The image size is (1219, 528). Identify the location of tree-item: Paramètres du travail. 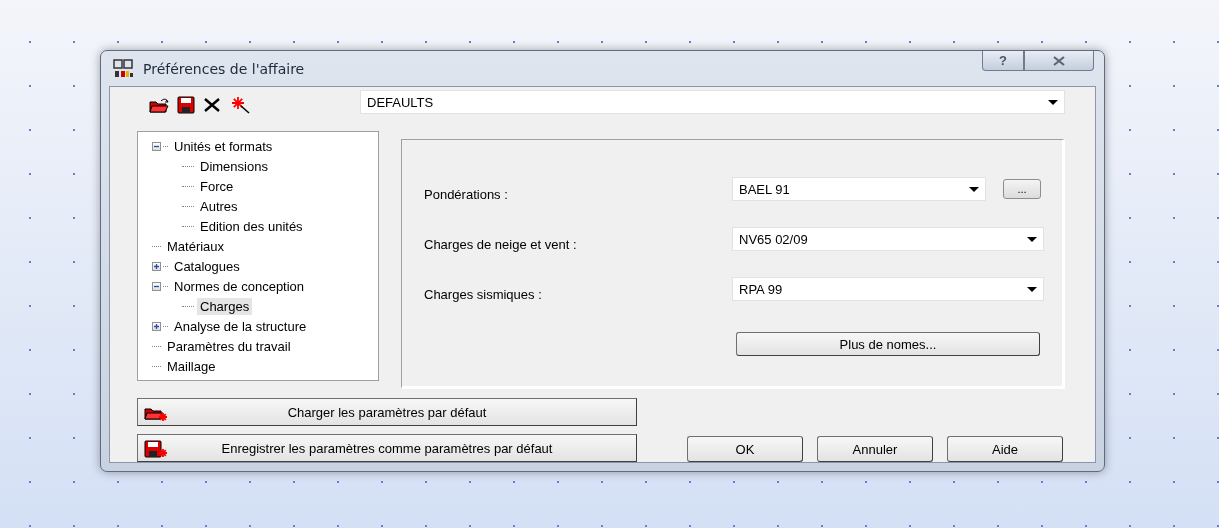
(229, 346).